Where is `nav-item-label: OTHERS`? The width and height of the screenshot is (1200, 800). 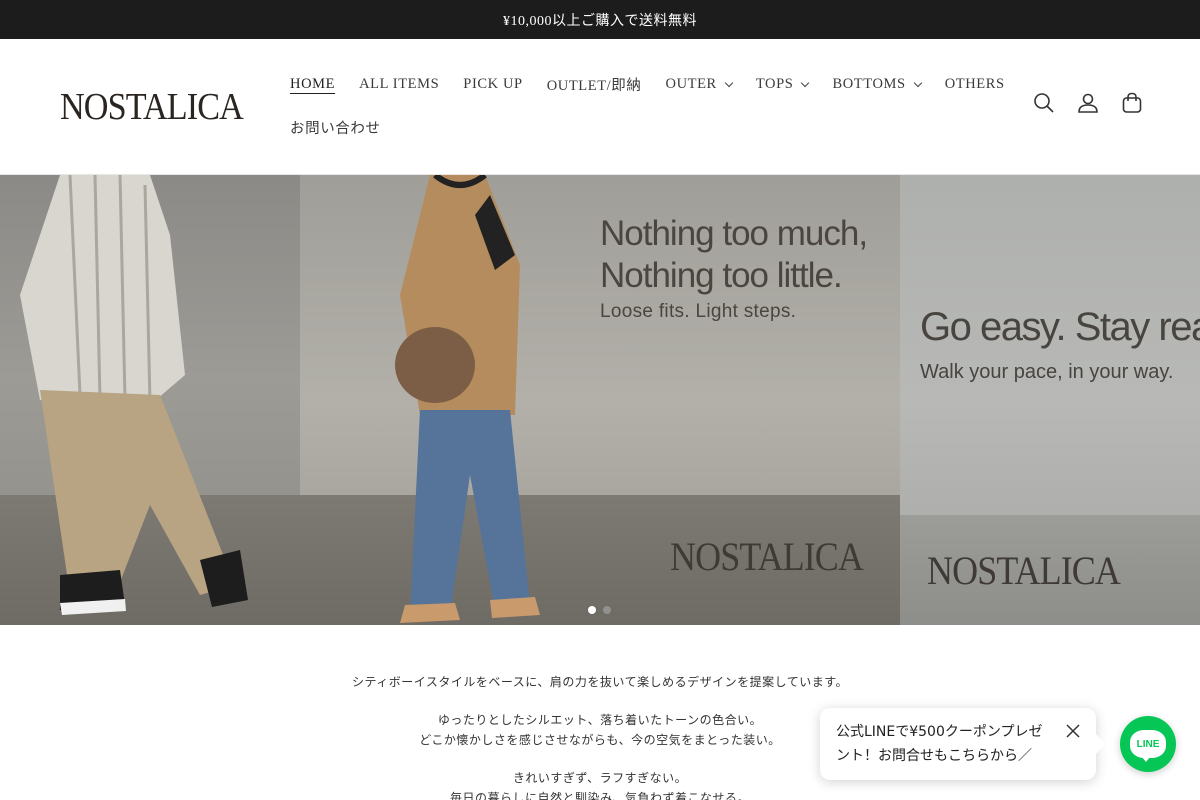
nav-item-label: OTHERS is located at coordinates (974, 83).